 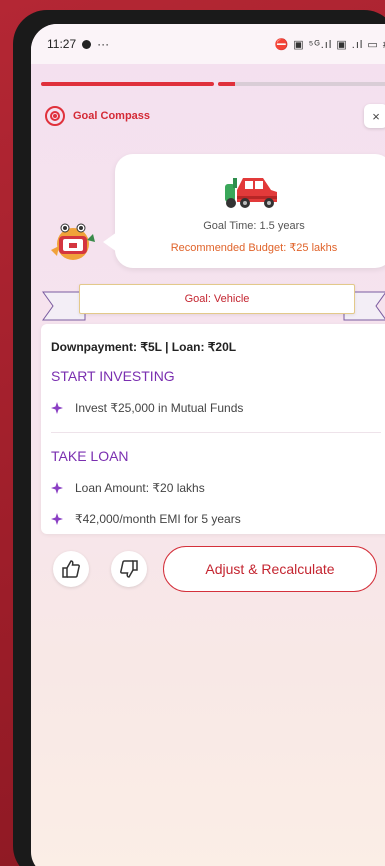 I want to click on list-item-label: Invest ₹25,000 in Mutual Funds, so click(x=159, y=408).